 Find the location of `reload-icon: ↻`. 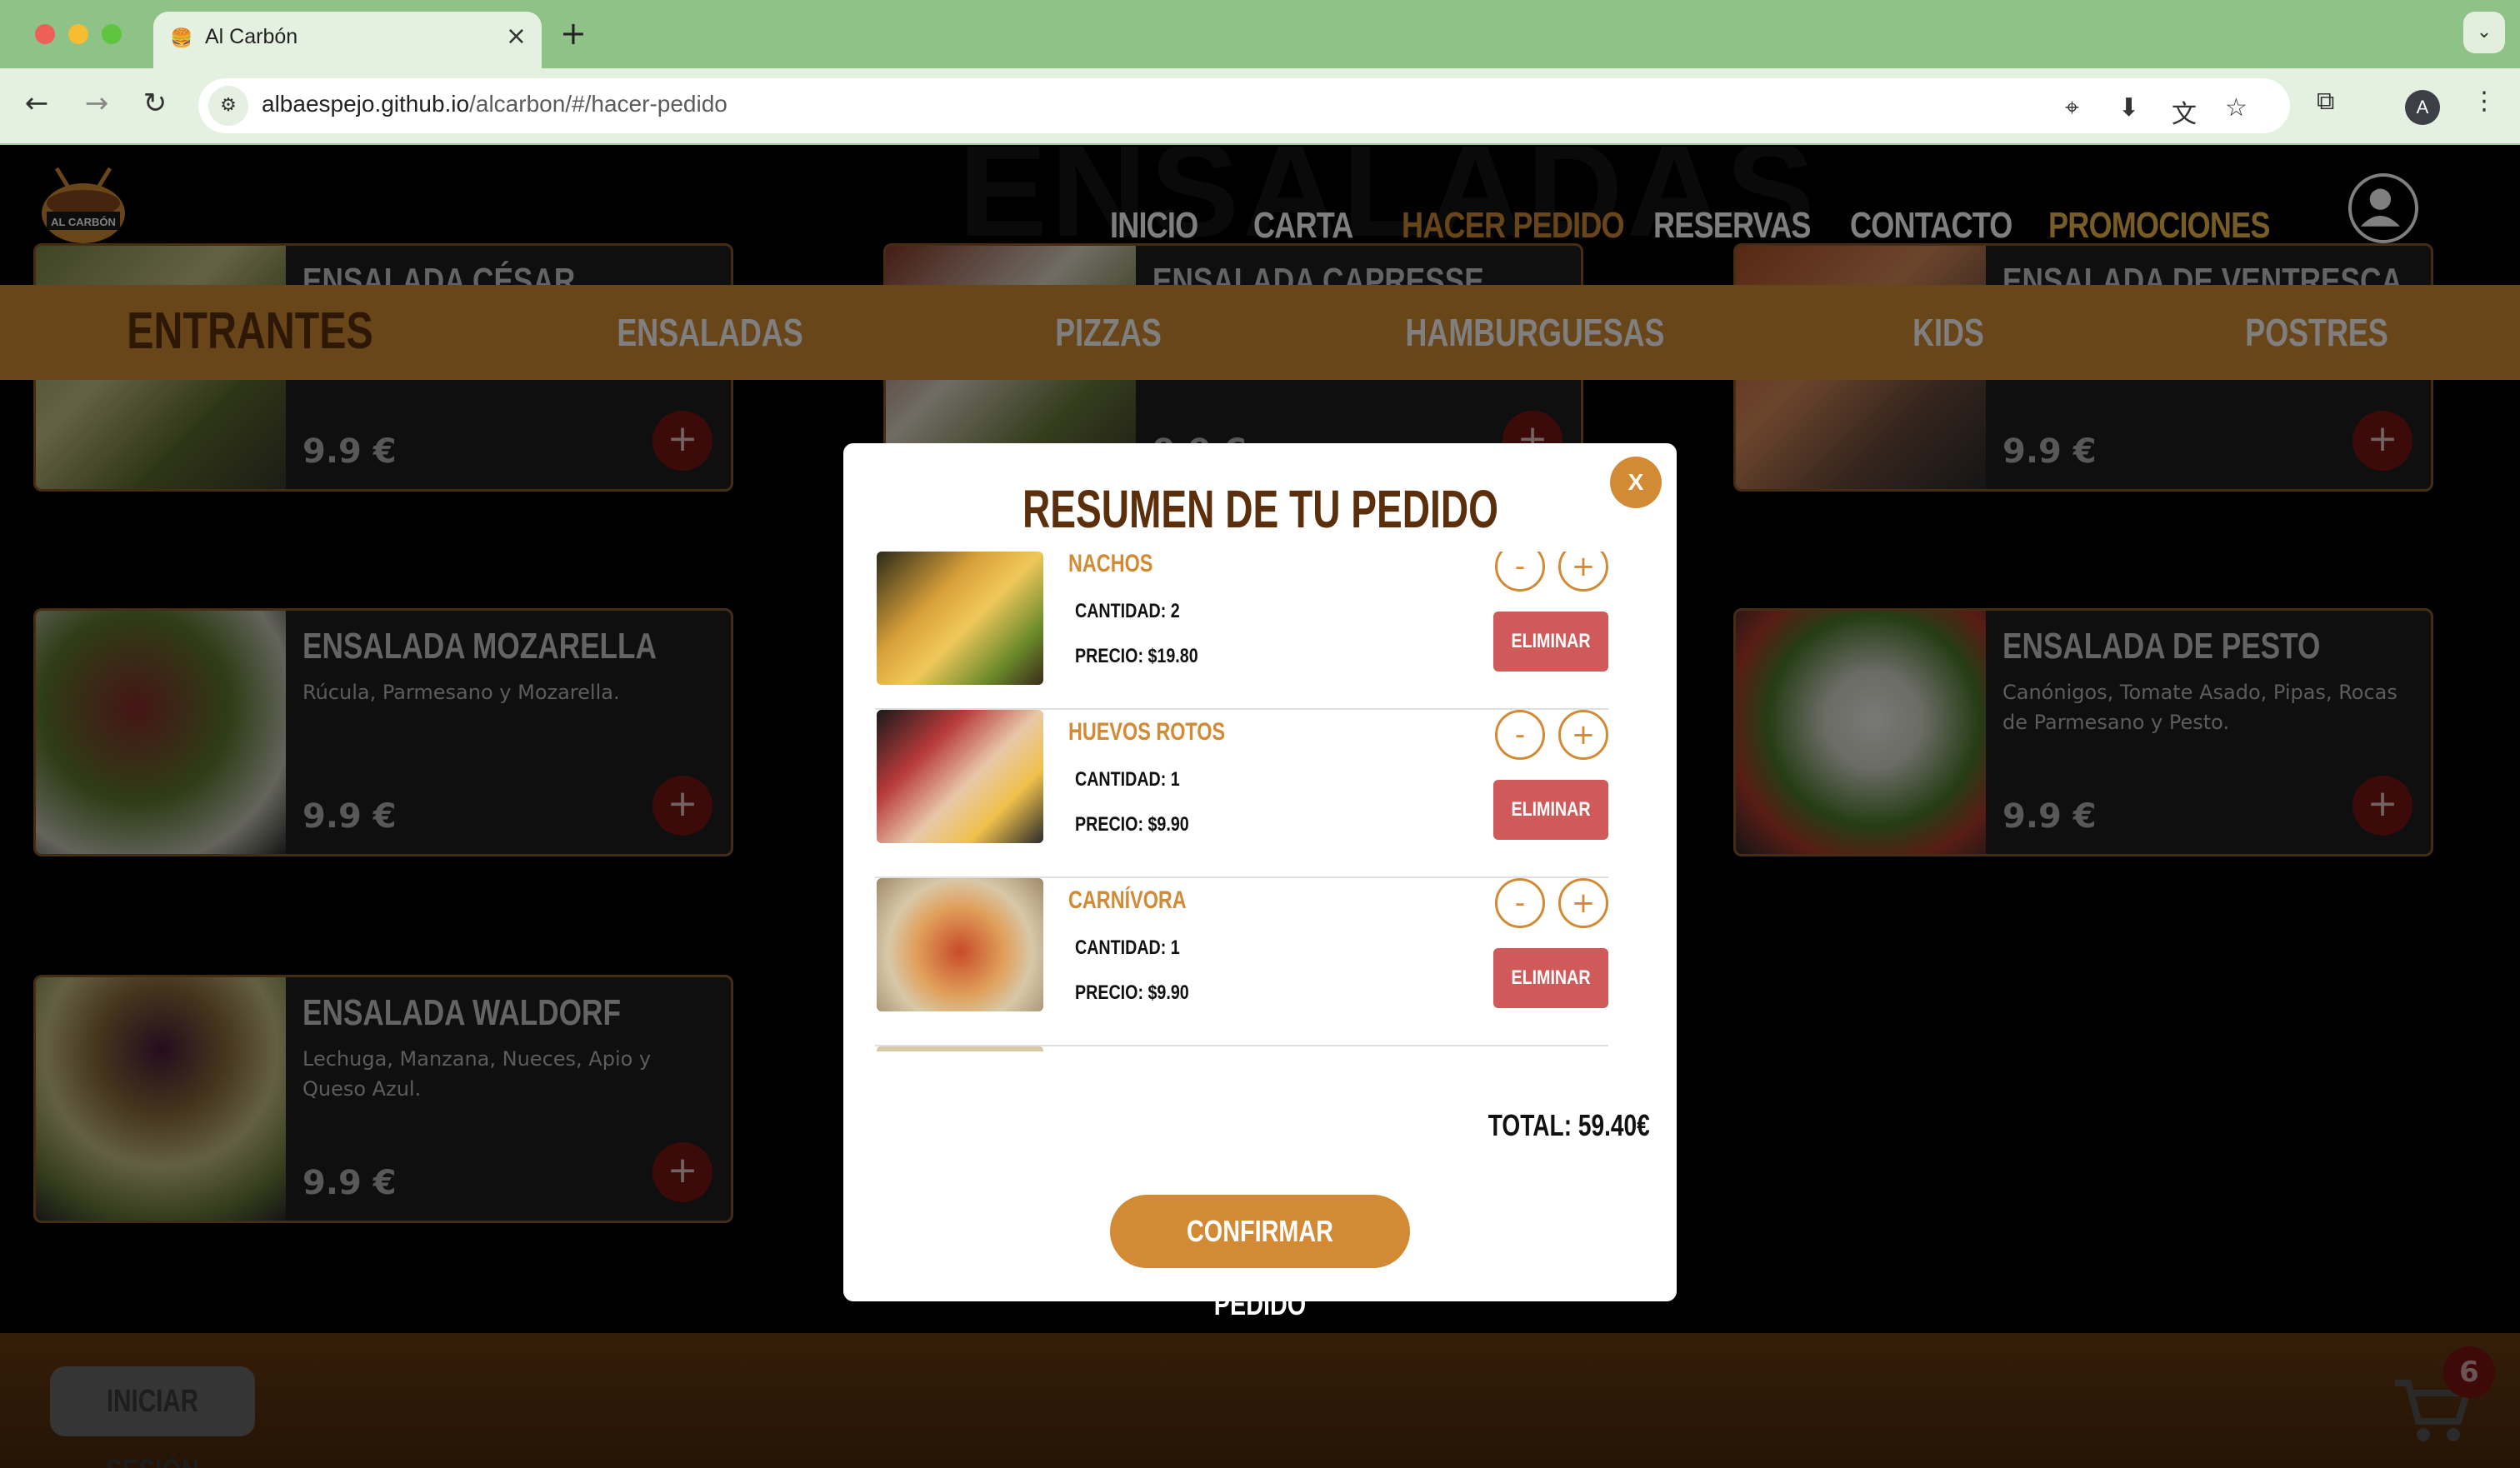

reload-icon: ↻ is located at coordinates (155, 103).